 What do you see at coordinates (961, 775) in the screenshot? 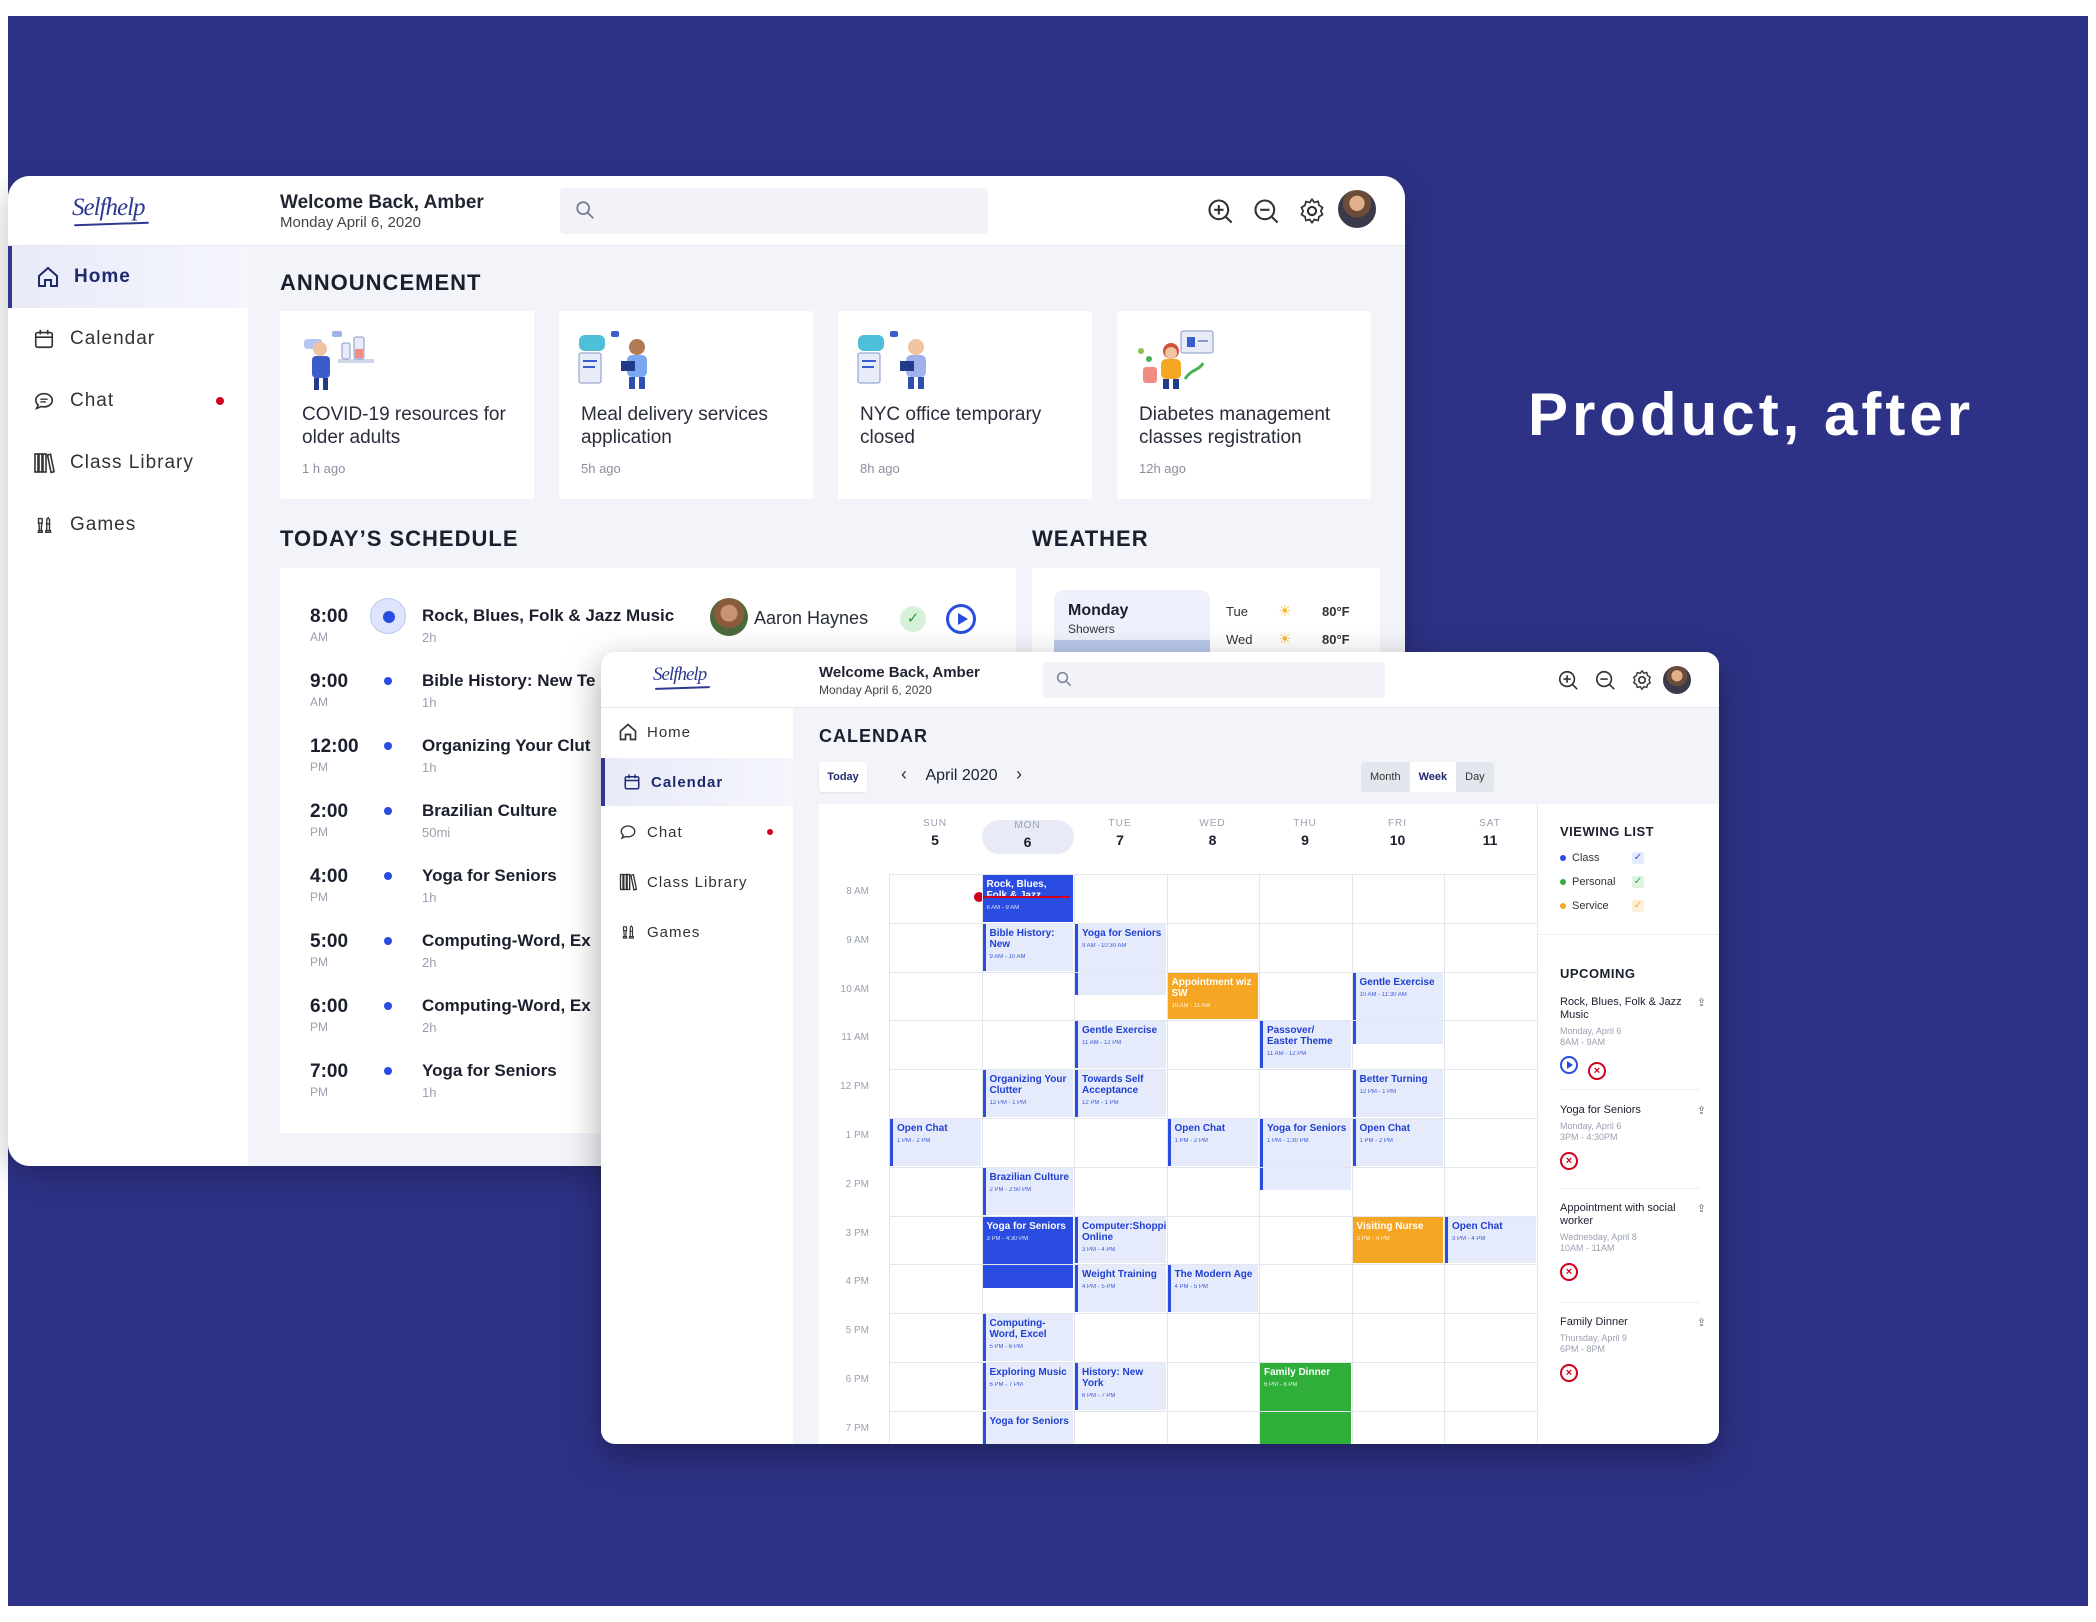
I see `month-label: April 2020` at bounding box center [961, 775].